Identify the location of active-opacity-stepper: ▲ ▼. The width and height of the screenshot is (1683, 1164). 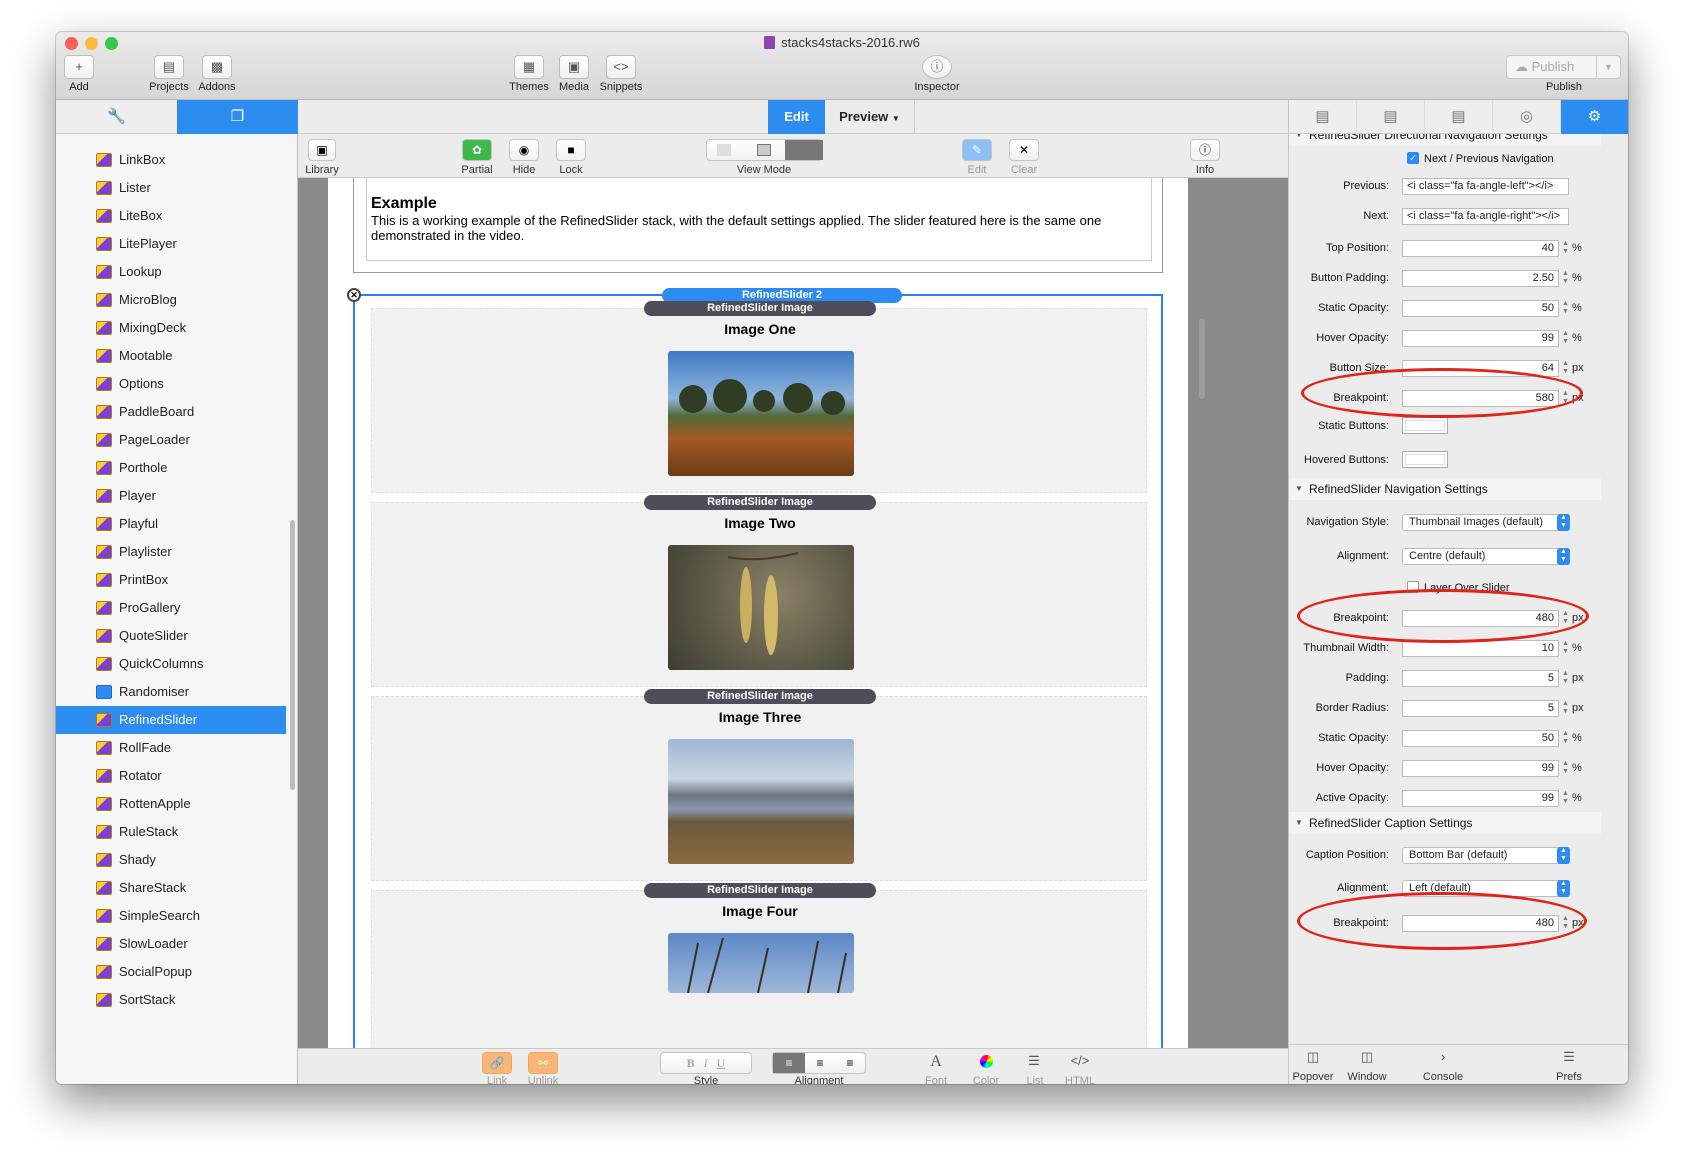
(1565, 798).